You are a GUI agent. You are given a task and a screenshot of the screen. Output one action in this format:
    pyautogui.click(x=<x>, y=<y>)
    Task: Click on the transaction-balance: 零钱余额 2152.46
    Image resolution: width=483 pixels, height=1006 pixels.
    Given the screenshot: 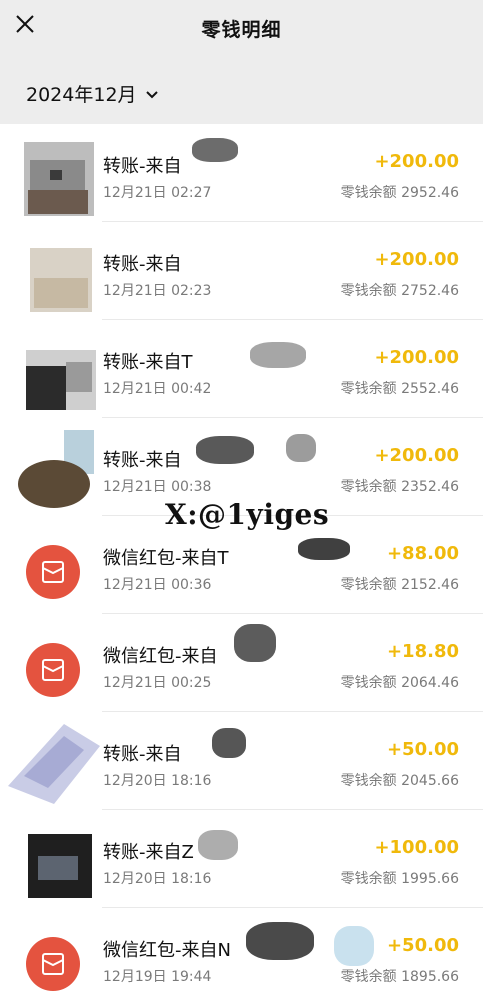 What is the action you would take?
    pyautogui.click(x=399, y=585)
    